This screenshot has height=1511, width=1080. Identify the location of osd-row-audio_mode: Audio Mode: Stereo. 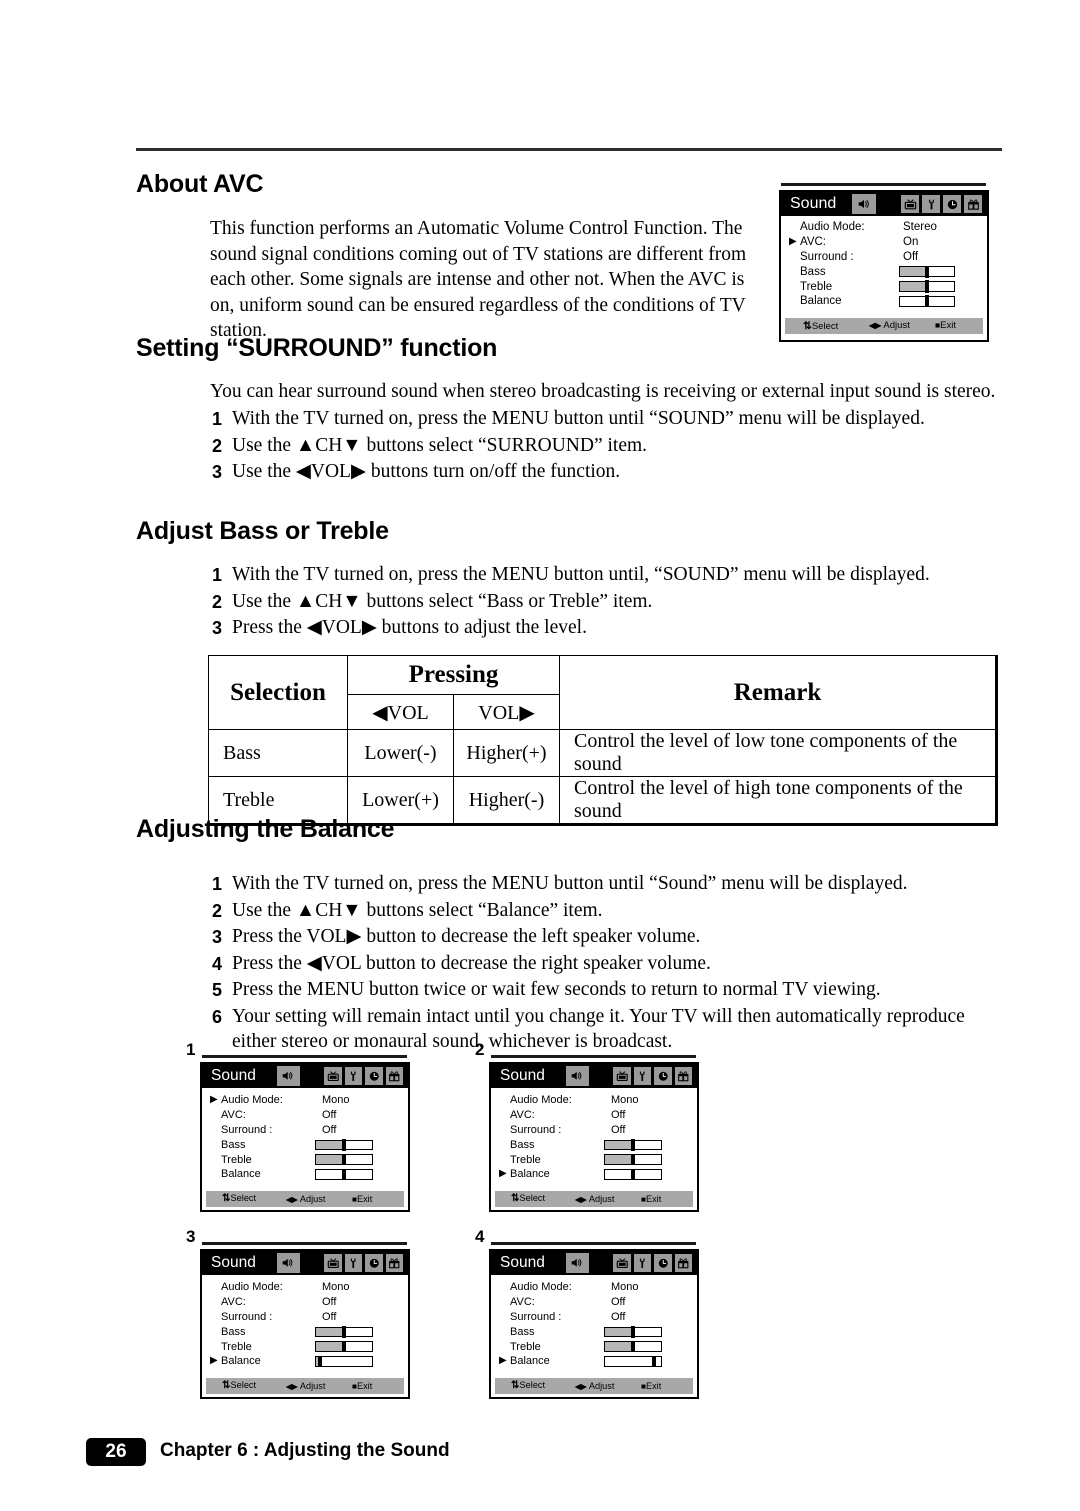
(884, 227).